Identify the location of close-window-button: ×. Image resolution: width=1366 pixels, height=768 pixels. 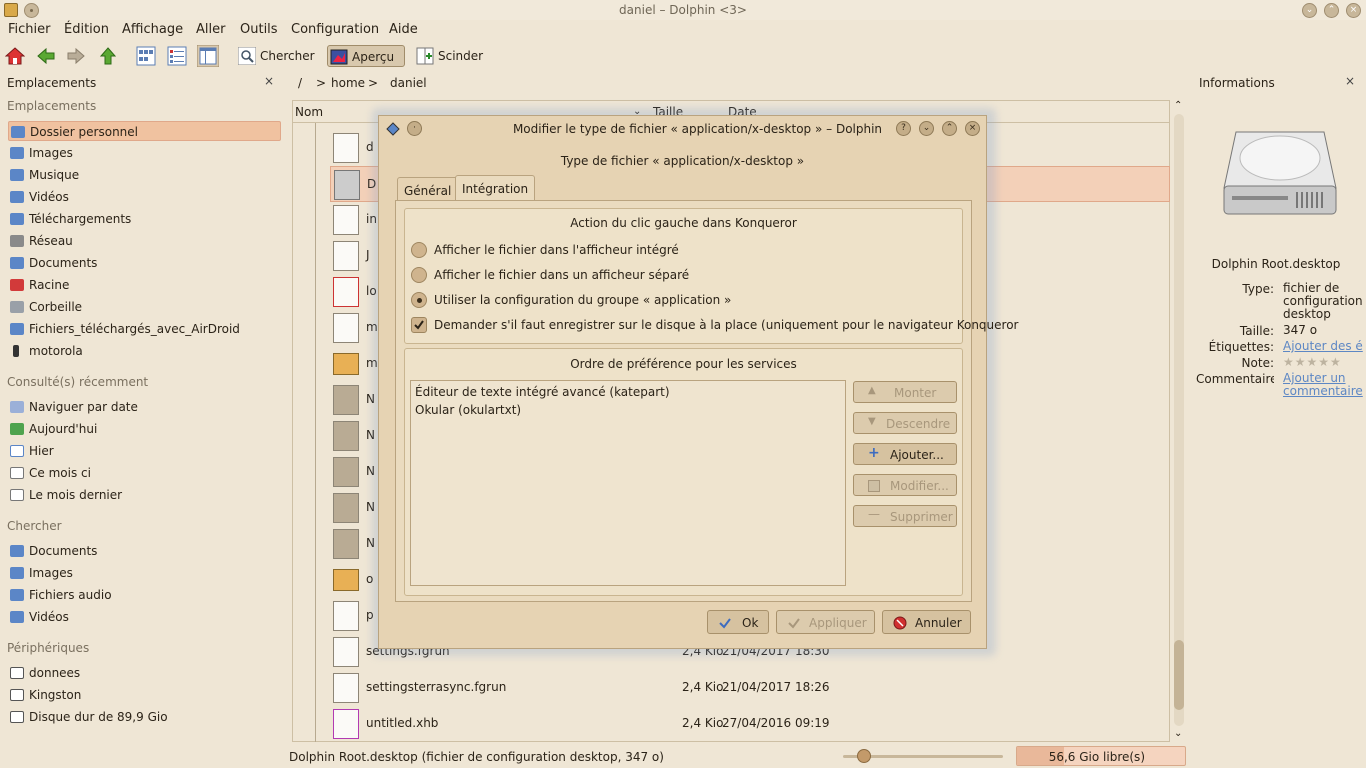
(1353, 10).